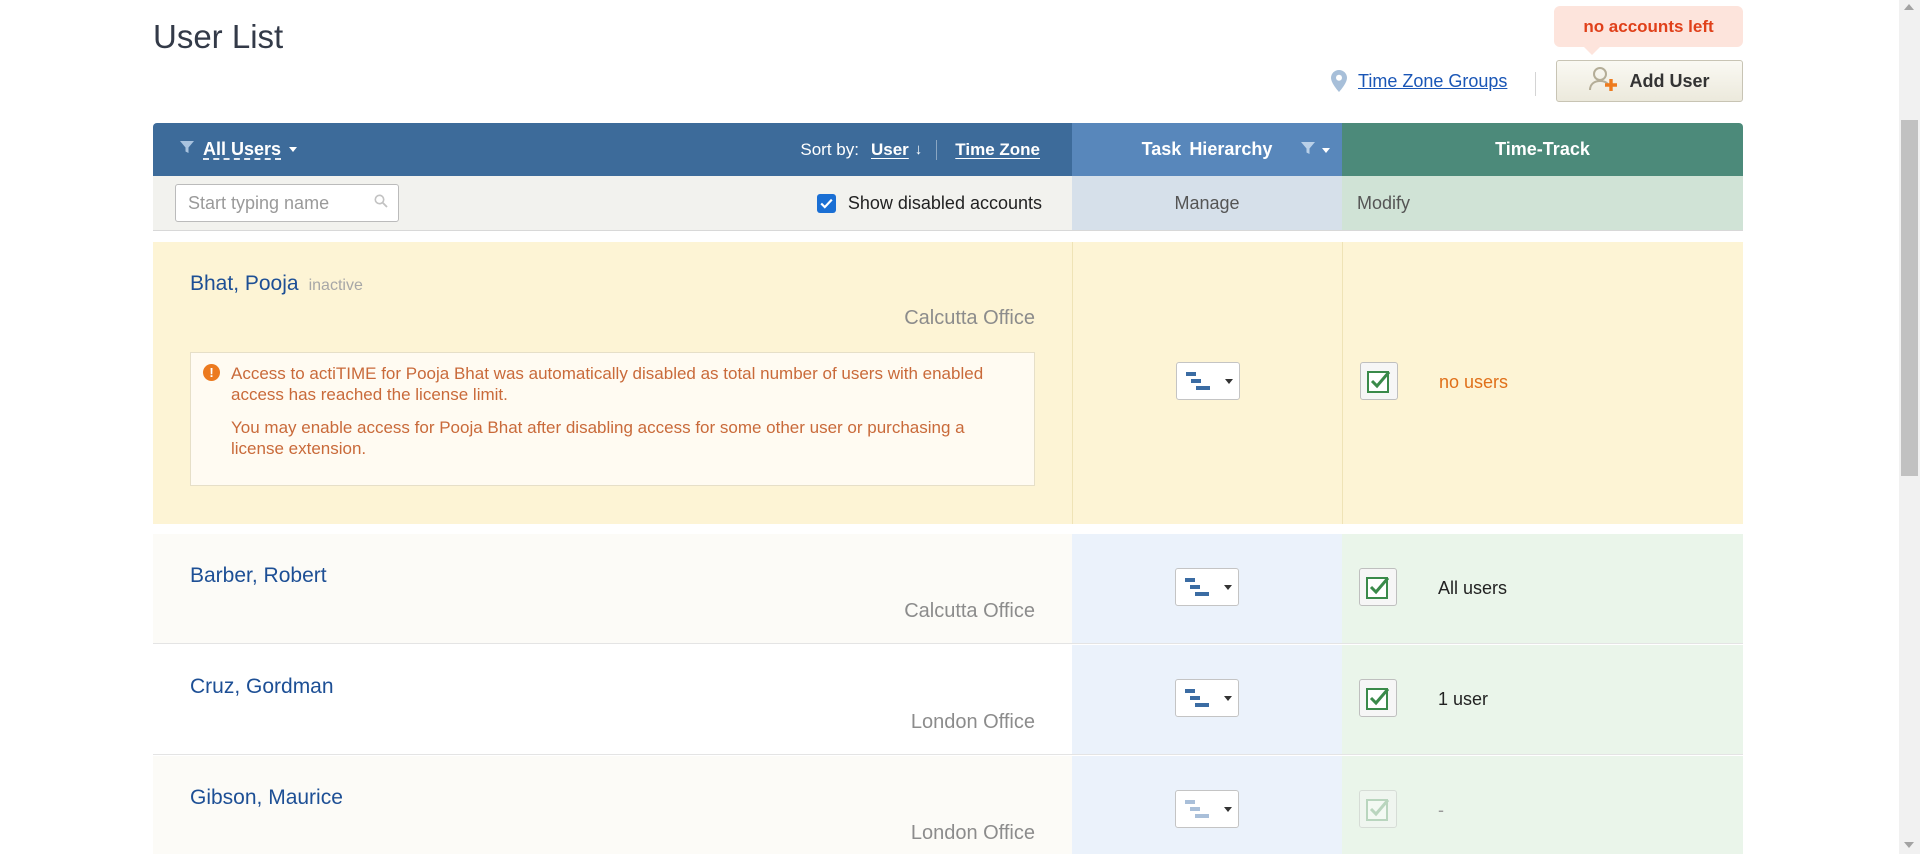 This screenshot has width=1920, height=854. I want to click on toolbar-divider, so click(1535, 84).